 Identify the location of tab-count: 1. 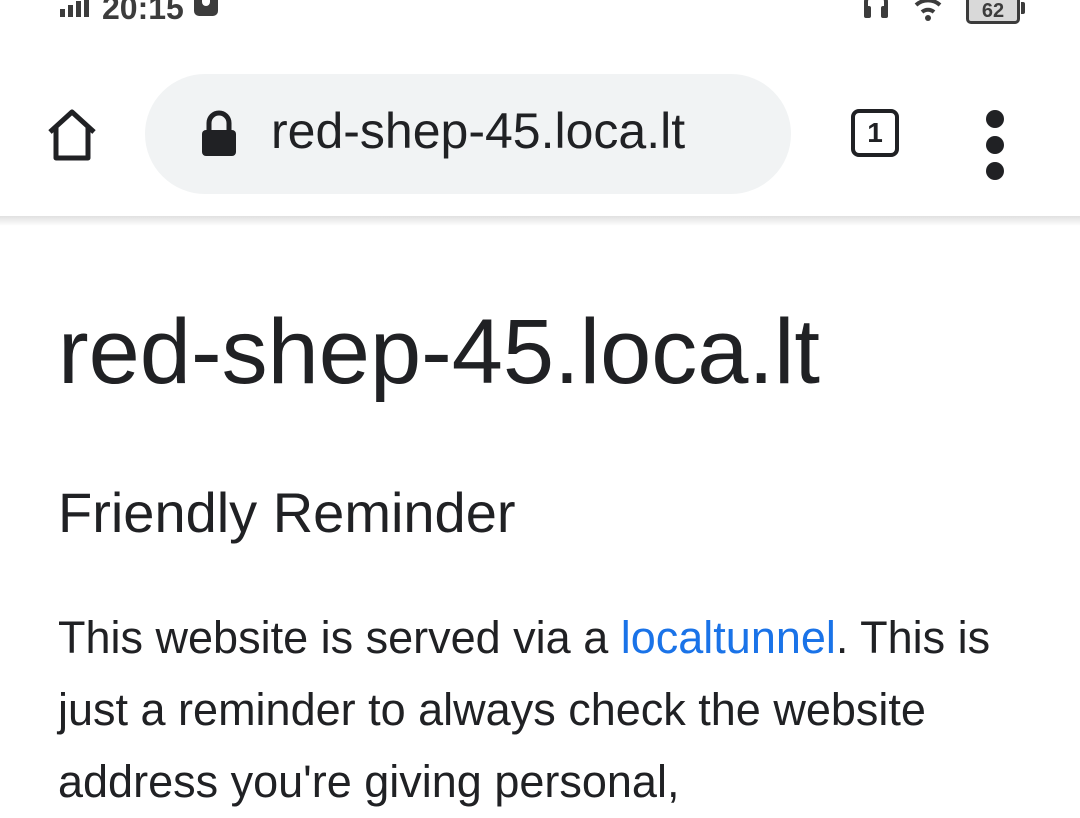
(875, 132).